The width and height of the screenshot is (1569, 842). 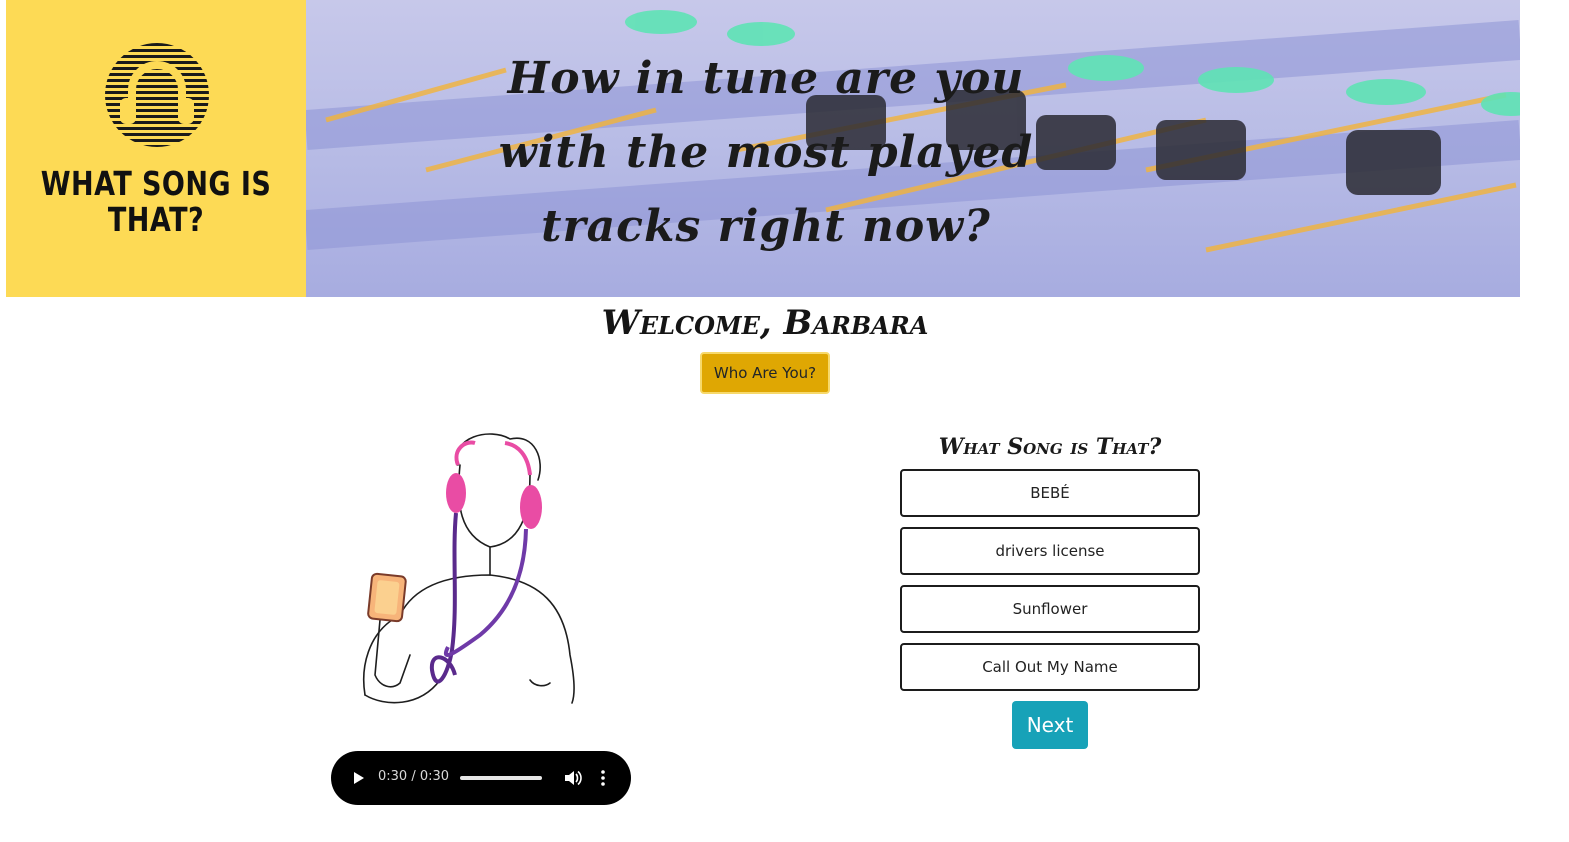 I want to click on quiz-title: What Song is That?, so click(x=1050, y=447).